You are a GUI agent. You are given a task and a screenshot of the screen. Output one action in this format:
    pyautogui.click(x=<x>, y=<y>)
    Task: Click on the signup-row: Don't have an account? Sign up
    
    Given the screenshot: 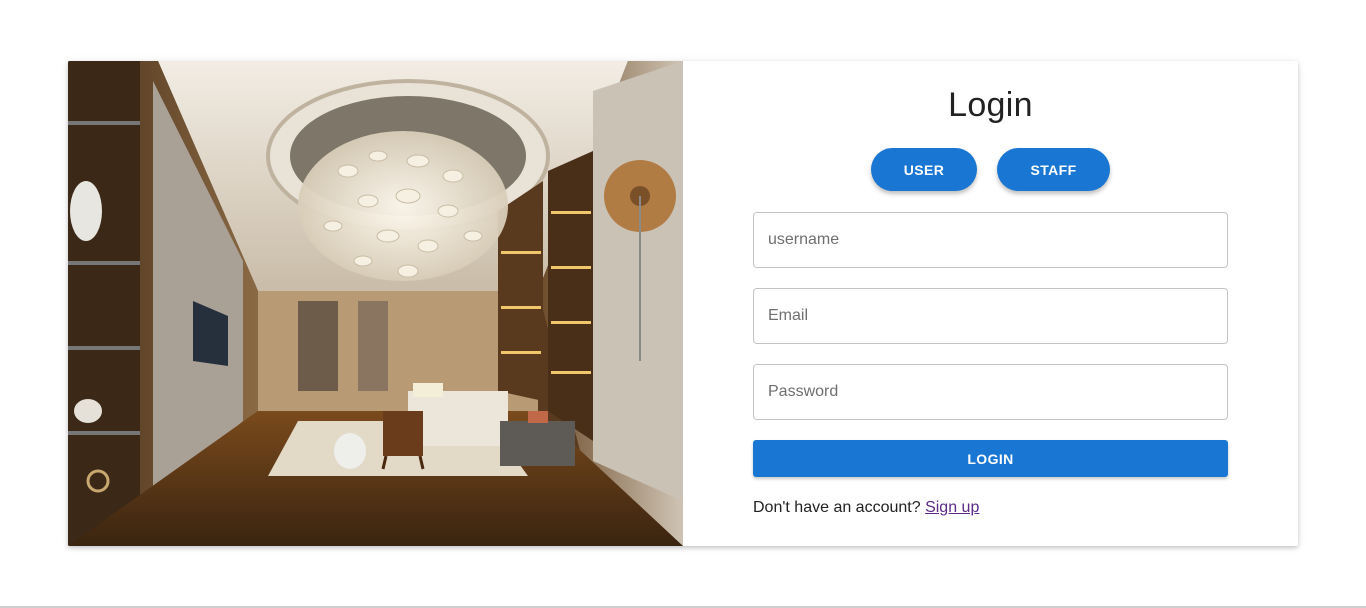 What is the action you would take?
    pyautogui.click(x=866, y=508)
    